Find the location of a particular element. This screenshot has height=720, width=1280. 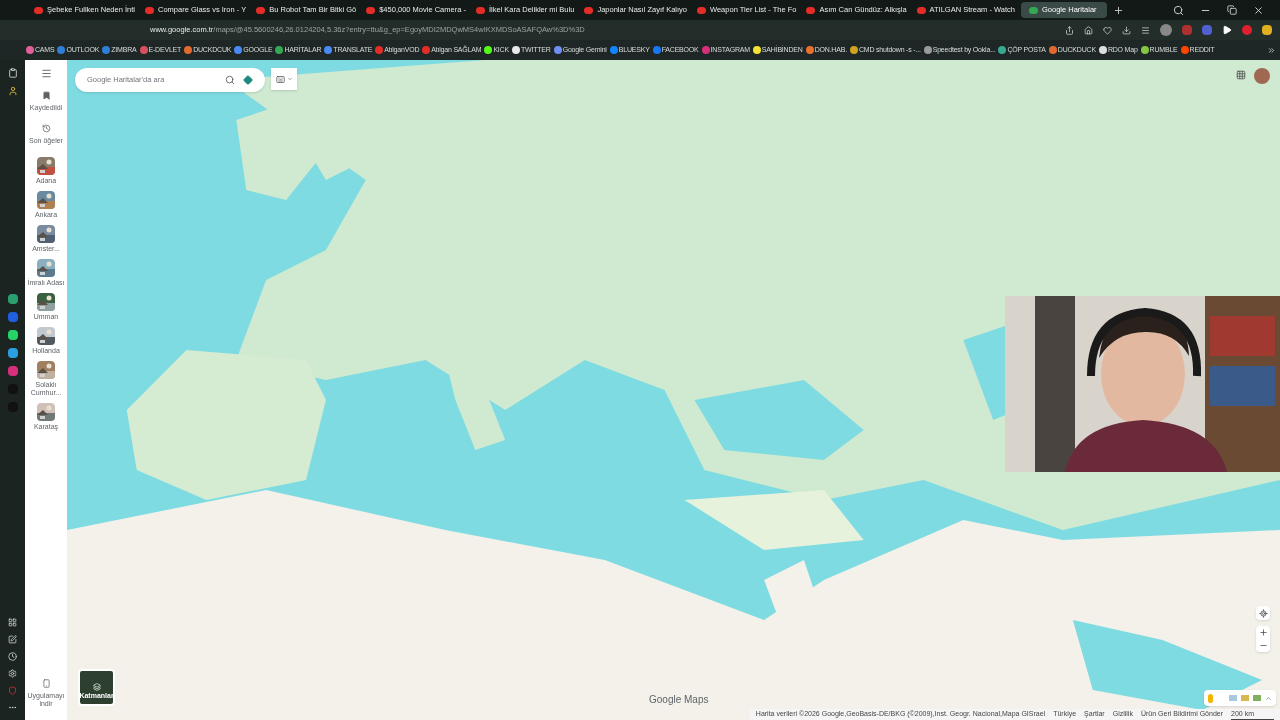

history-icon is located at coordinates (46, 129).